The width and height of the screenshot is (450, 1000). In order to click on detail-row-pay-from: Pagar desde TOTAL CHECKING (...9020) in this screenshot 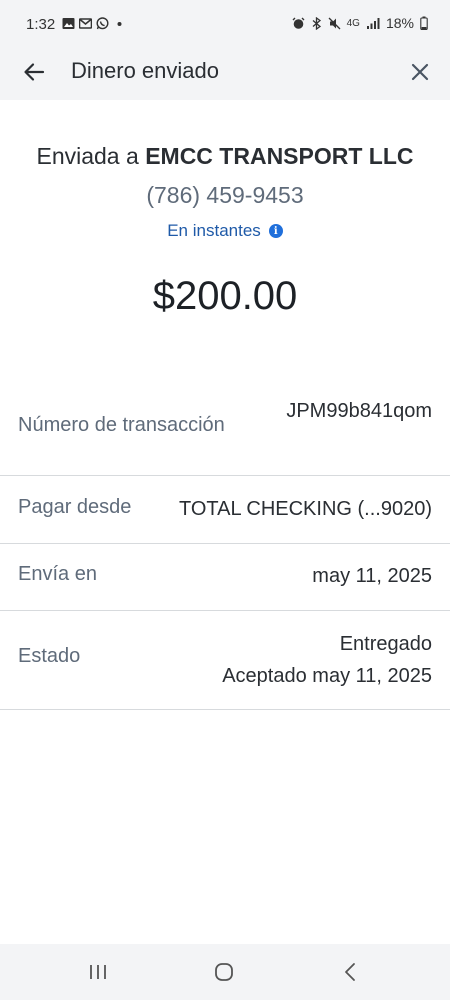, I will do `click(225, 510)`.